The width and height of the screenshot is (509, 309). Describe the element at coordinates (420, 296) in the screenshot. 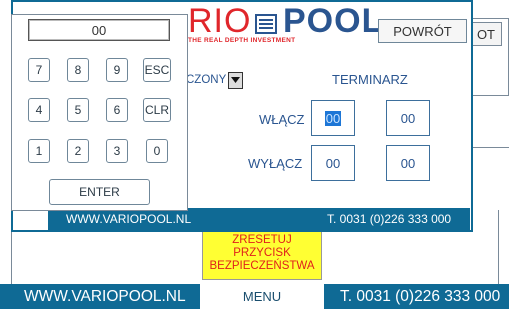

I see `bottom-bar-phone: T. 0031 (0)226 333 000` at that location.